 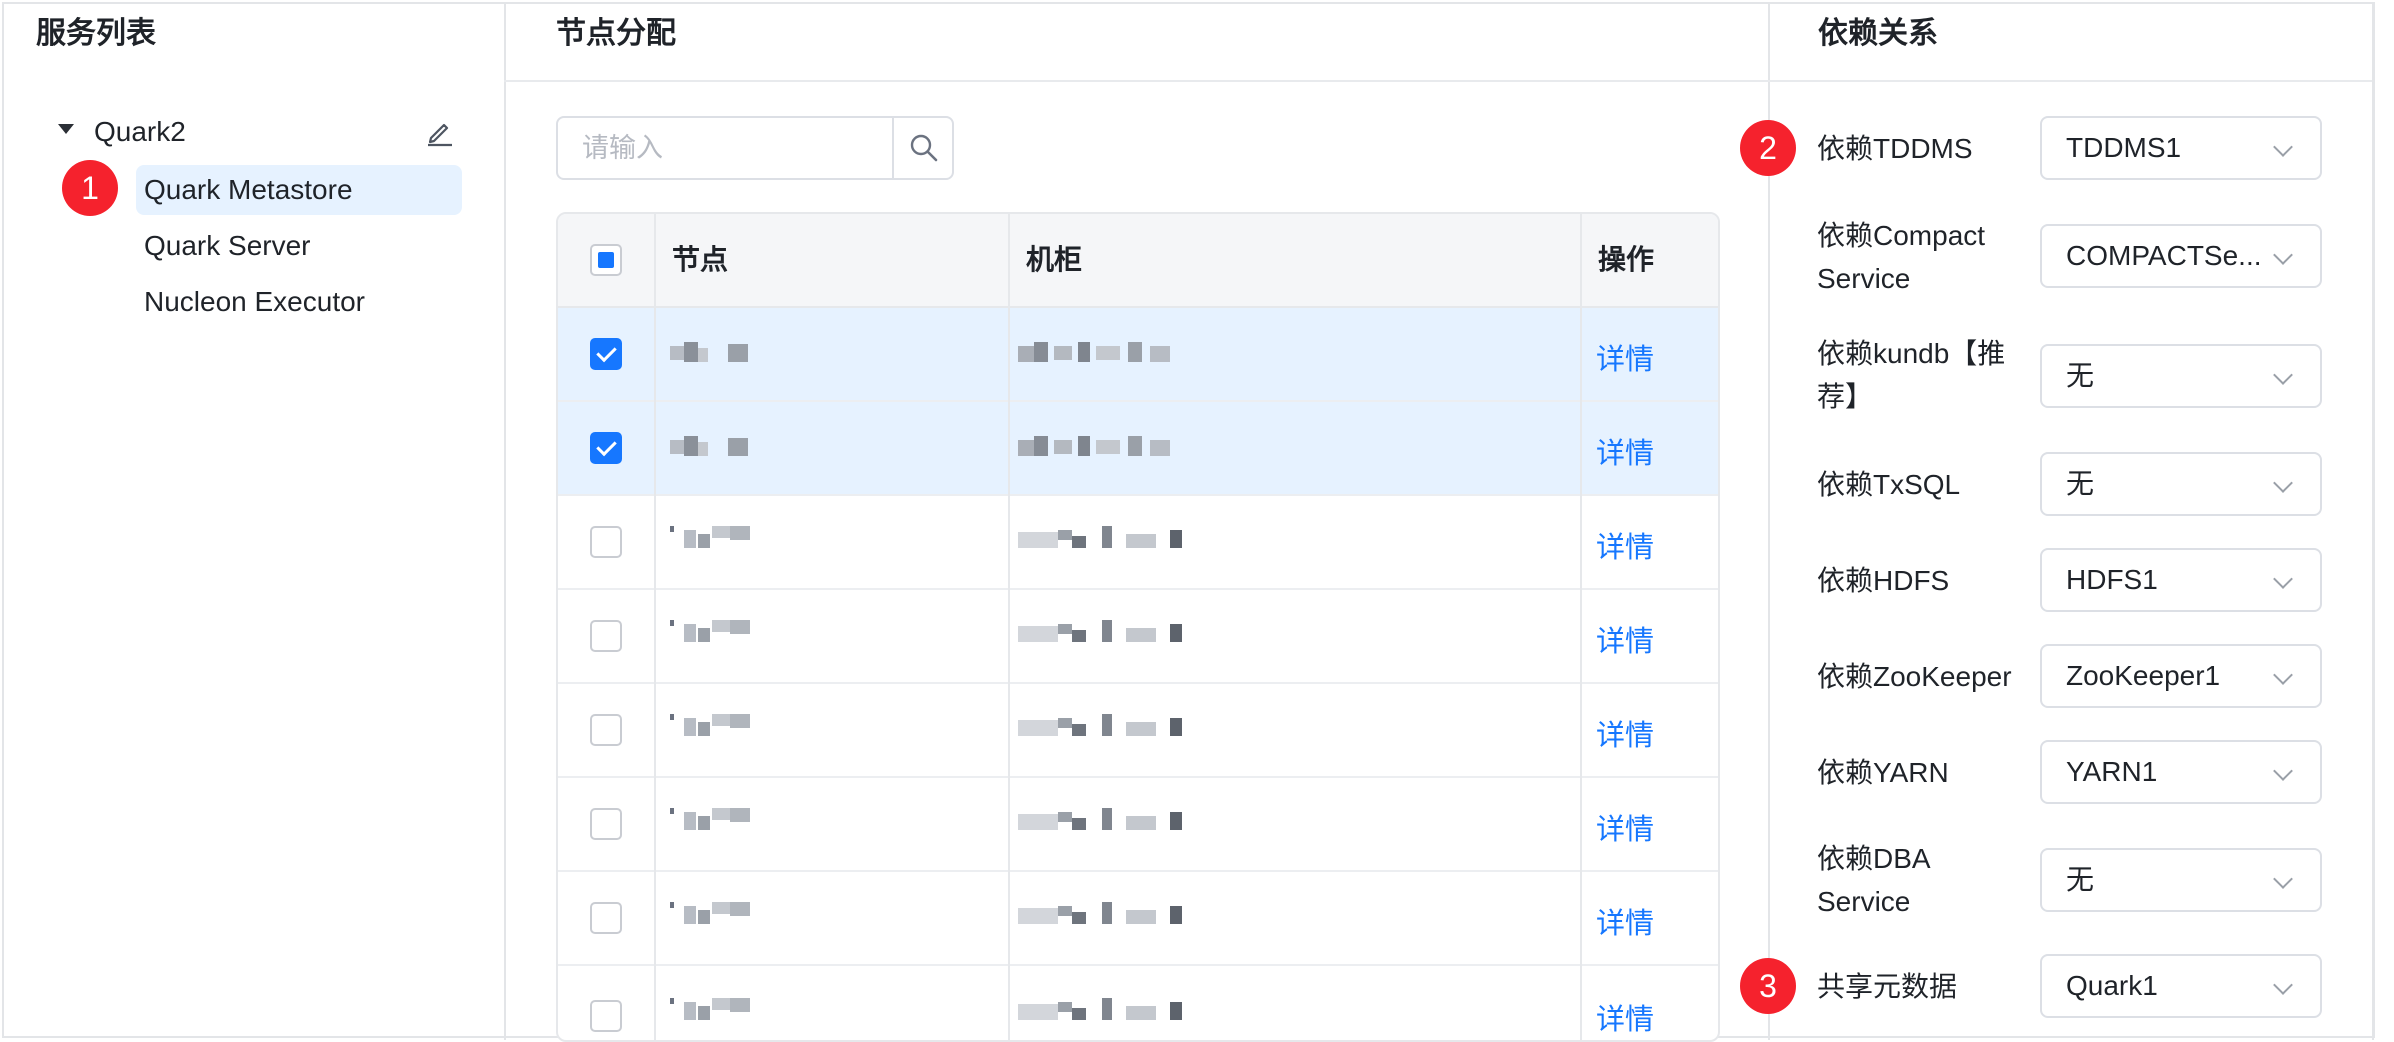 What do you see at coordinates (725, 148) in the screenshot?
I see `search-input` at bounding box center [725, 148].